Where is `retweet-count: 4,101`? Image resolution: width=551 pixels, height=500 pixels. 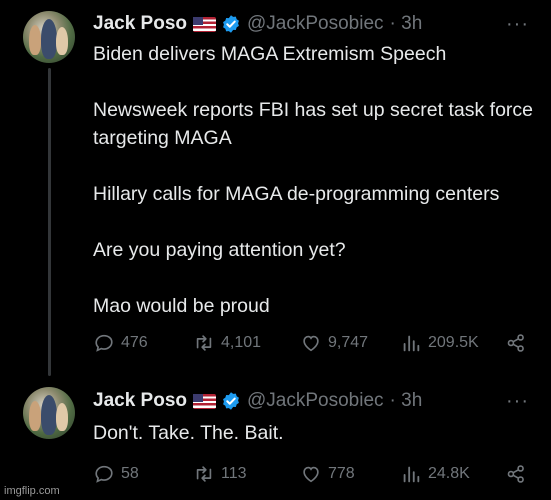 retweet-count: 4,101 is located at coordinates (241, 342).